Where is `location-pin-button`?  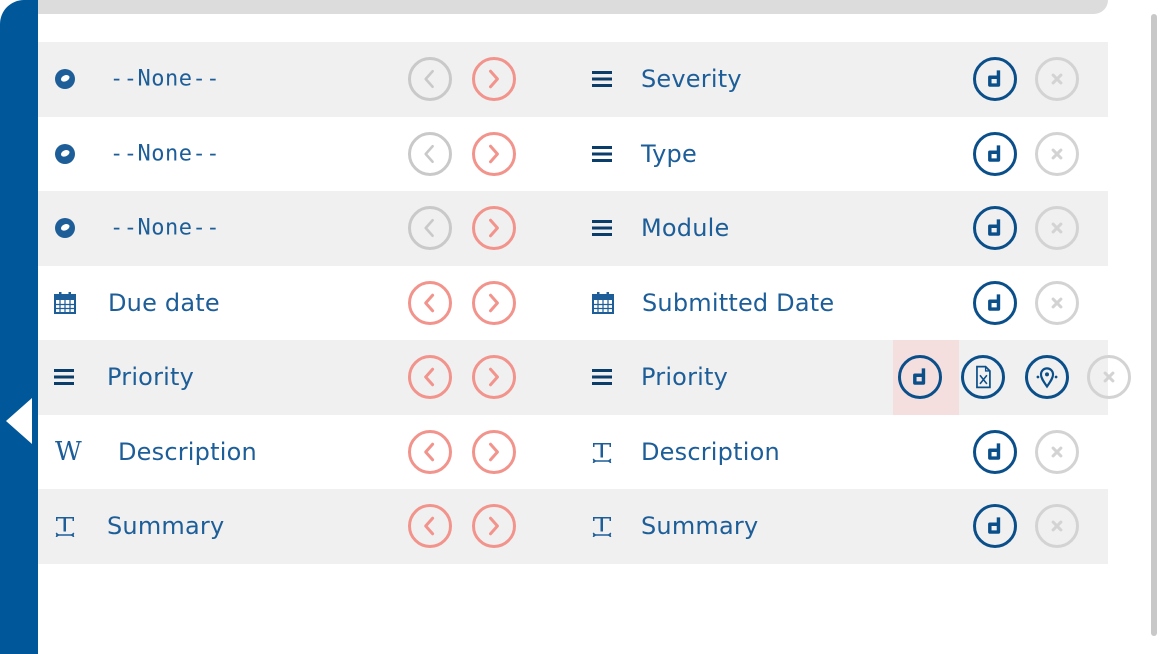 location-pin-button is located at coordinates (1047, 377).